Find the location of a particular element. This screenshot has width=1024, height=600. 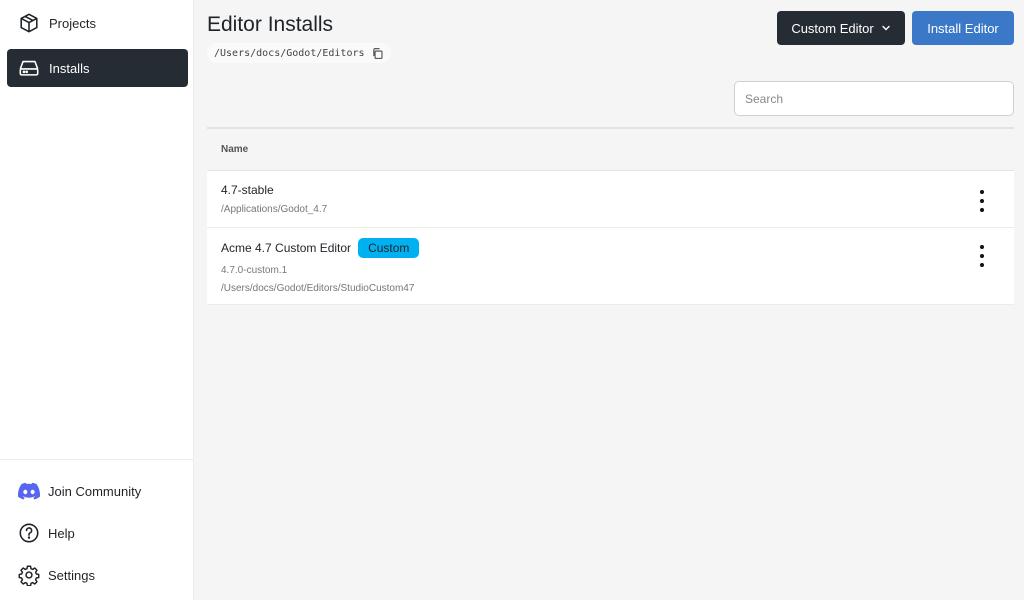

install-editor-button: Install Editor is located at coordinates (963, 28).